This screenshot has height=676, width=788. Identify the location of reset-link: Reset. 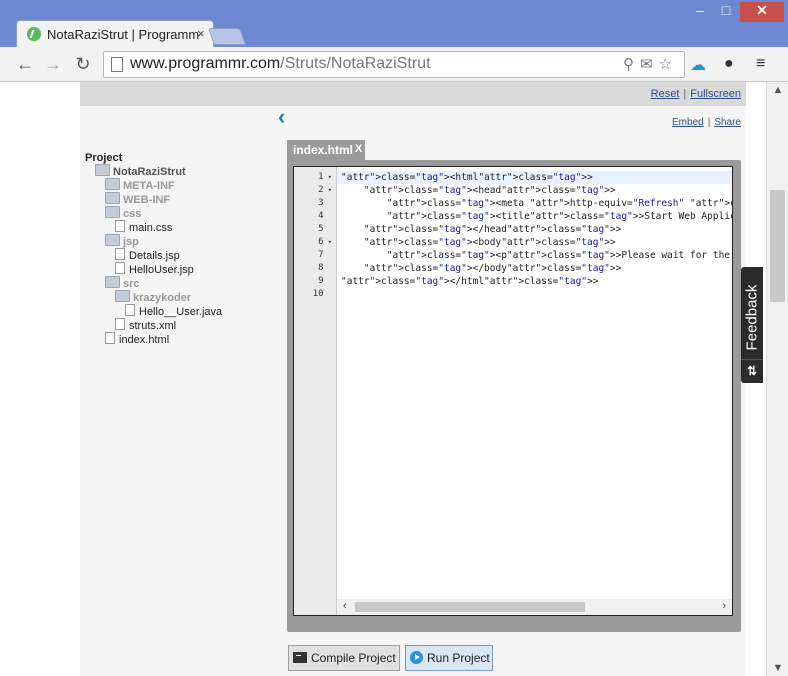
(665, 94).